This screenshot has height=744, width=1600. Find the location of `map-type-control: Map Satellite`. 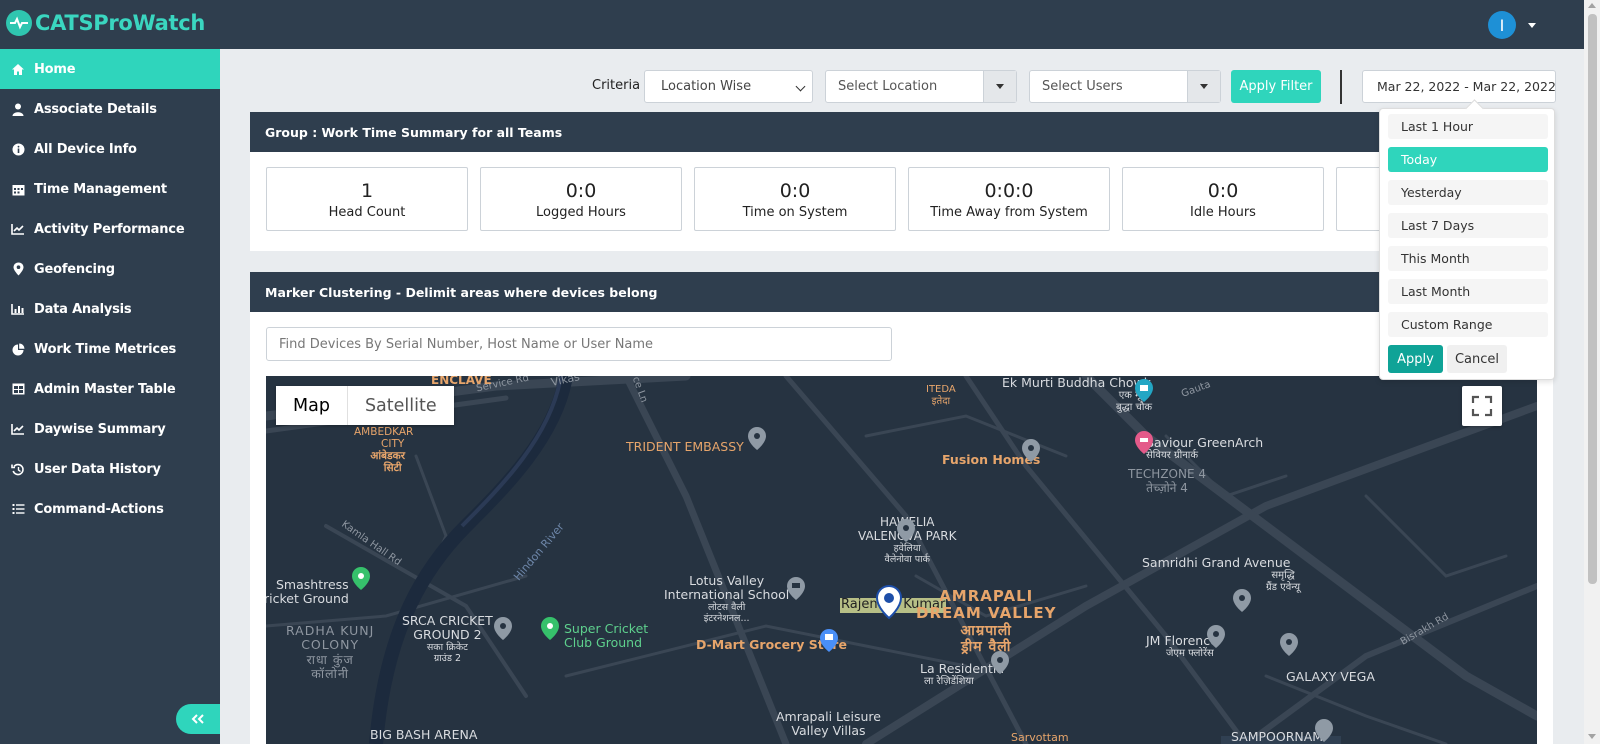

map-type-control: Map Satellite is located at coordinates (365, 405).